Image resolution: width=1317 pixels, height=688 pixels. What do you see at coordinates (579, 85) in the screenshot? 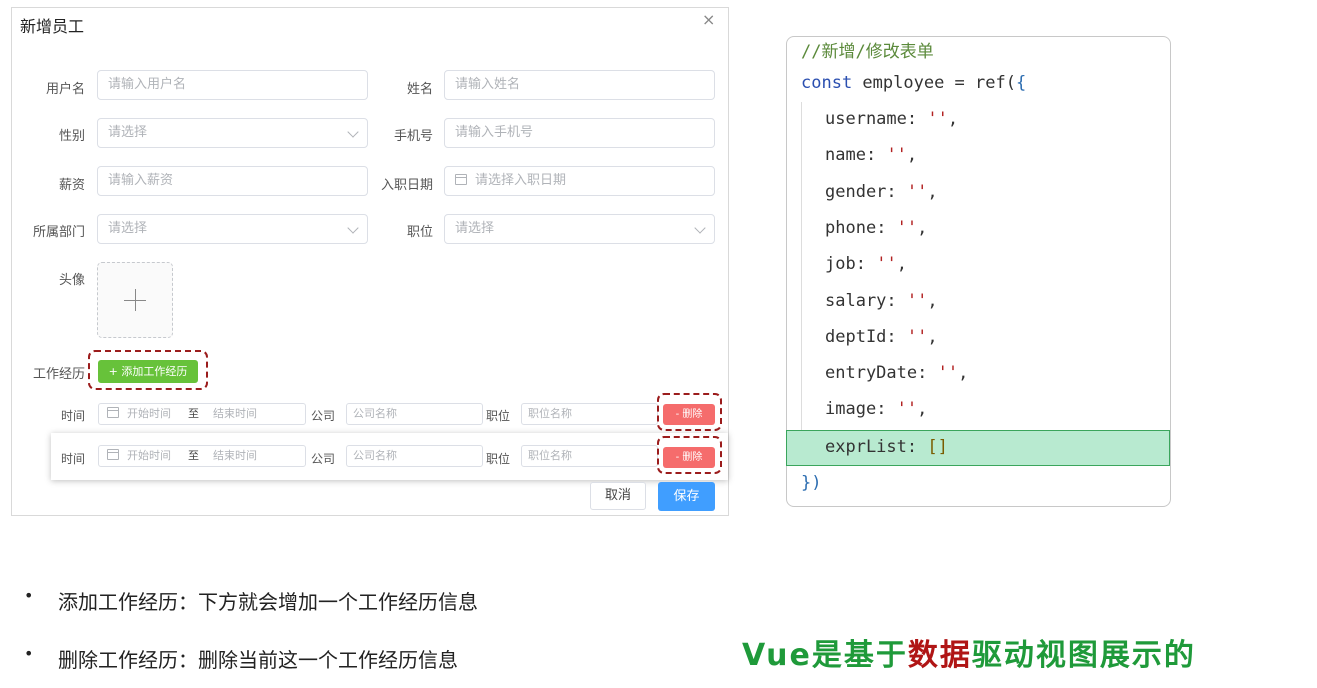
I see `name-input: 请输入姓名` at bounding box center [579, 85].